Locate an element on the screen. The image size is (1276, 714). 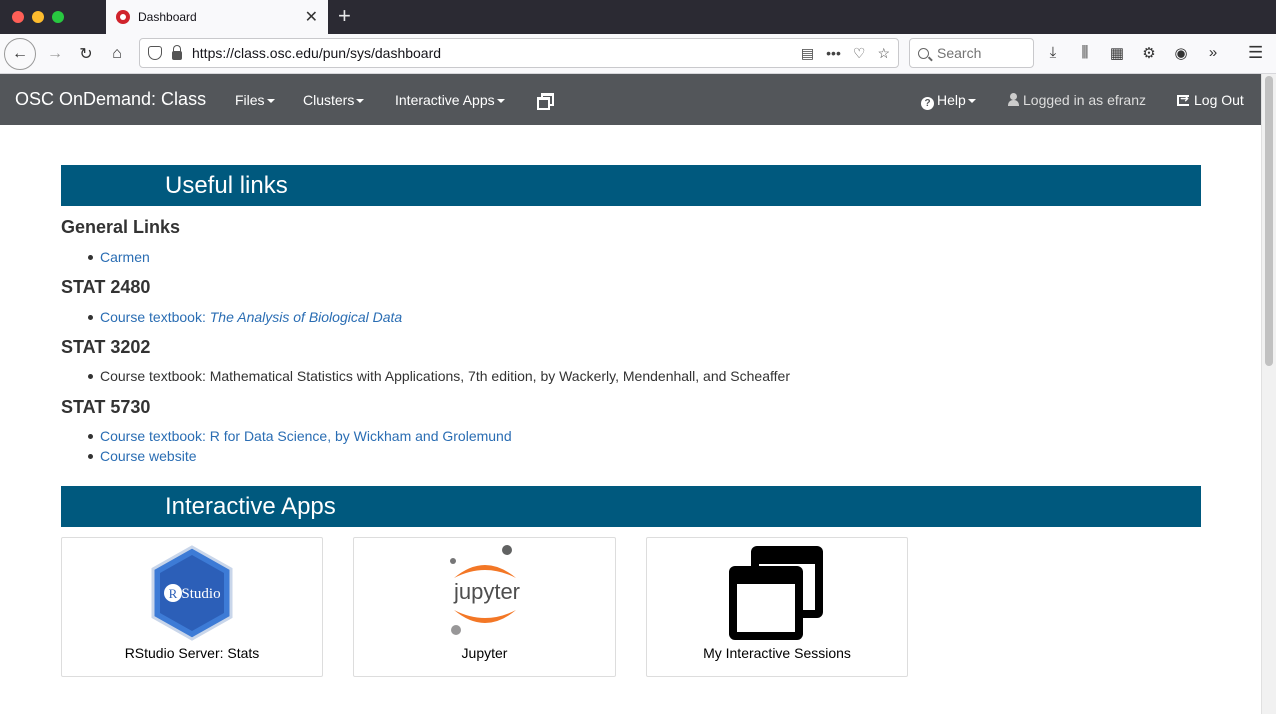
windows-restore-icon is located at coordinates (776, 593).